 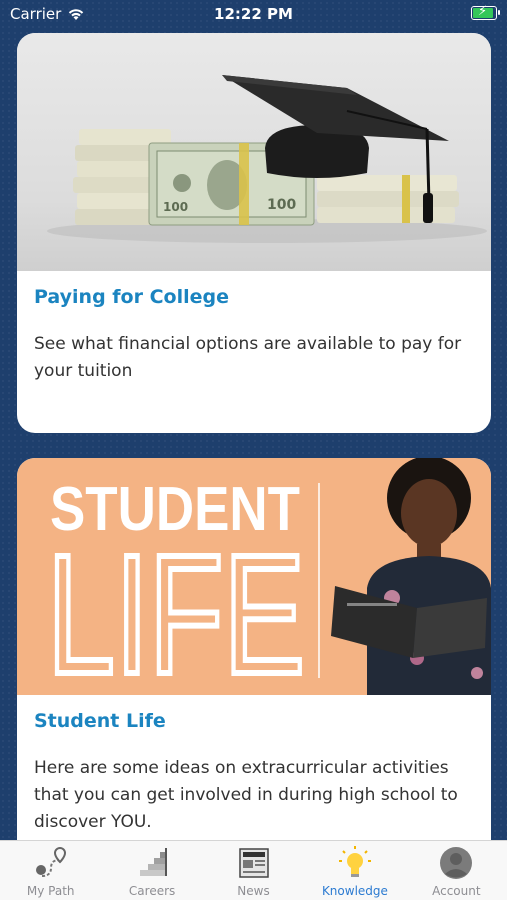 I want to click on map-route-icon, so click(x=50, y=861).